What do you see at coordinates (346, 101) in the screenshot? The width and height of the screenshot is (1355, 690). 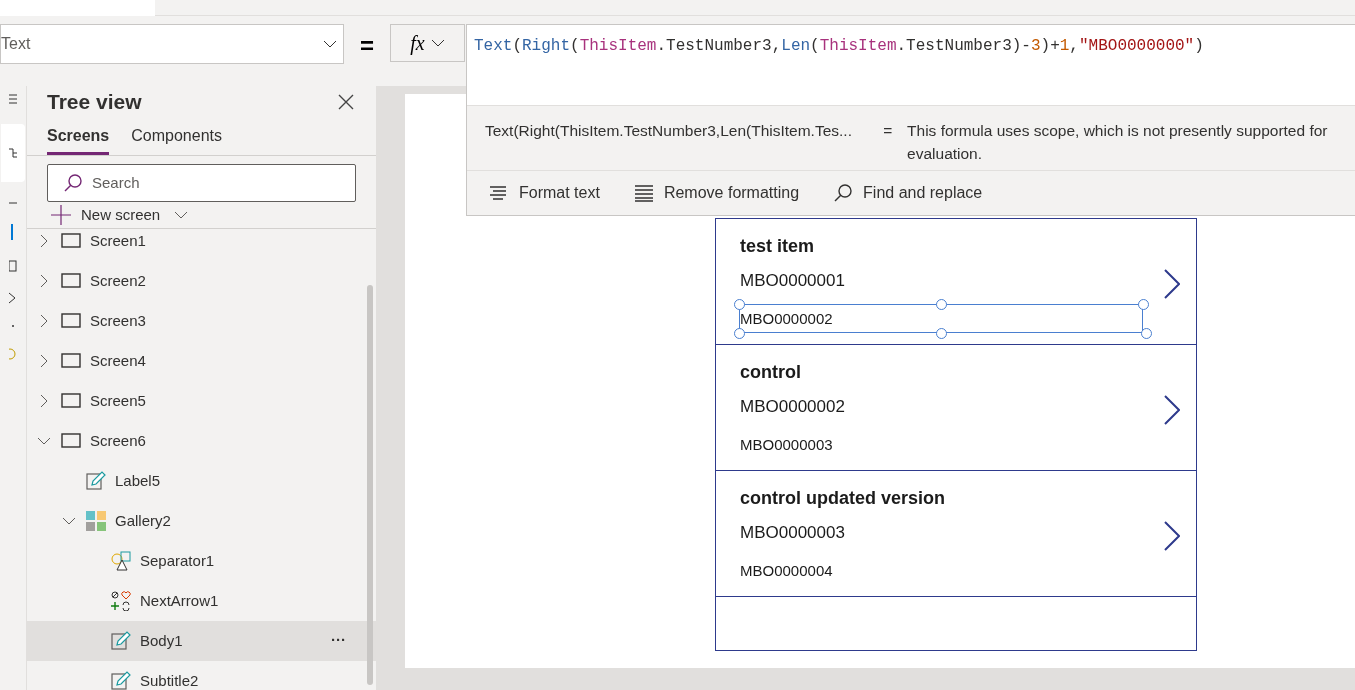 I see `close-icon` at bounding box center [346, 101].